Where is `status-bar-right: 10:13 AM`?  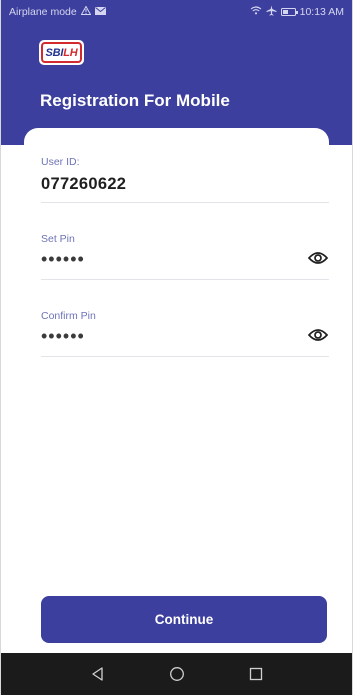
status-bar-right: 10:13 AM is located at coordinates (297, 12).